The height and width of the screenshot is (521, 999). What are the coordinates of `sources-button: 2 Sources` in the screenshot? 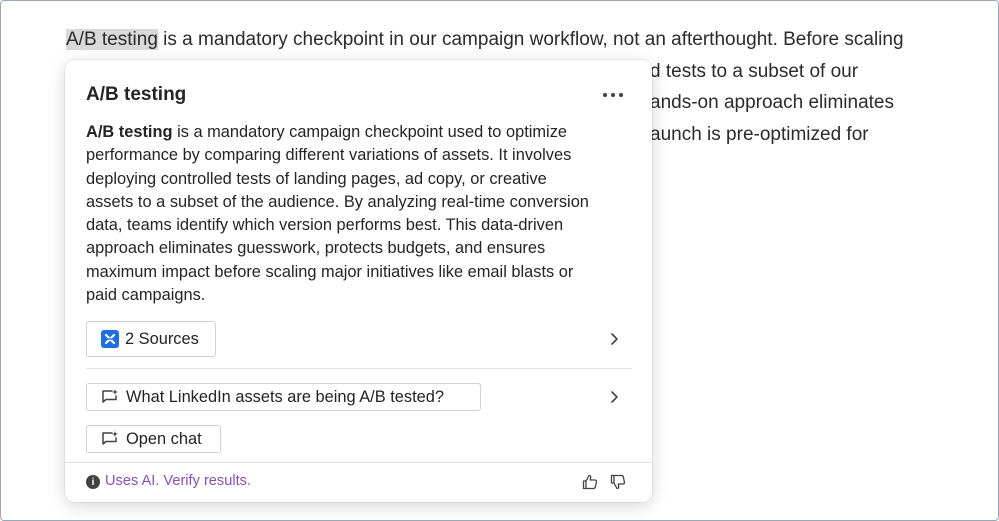 It's located at (151, 339).